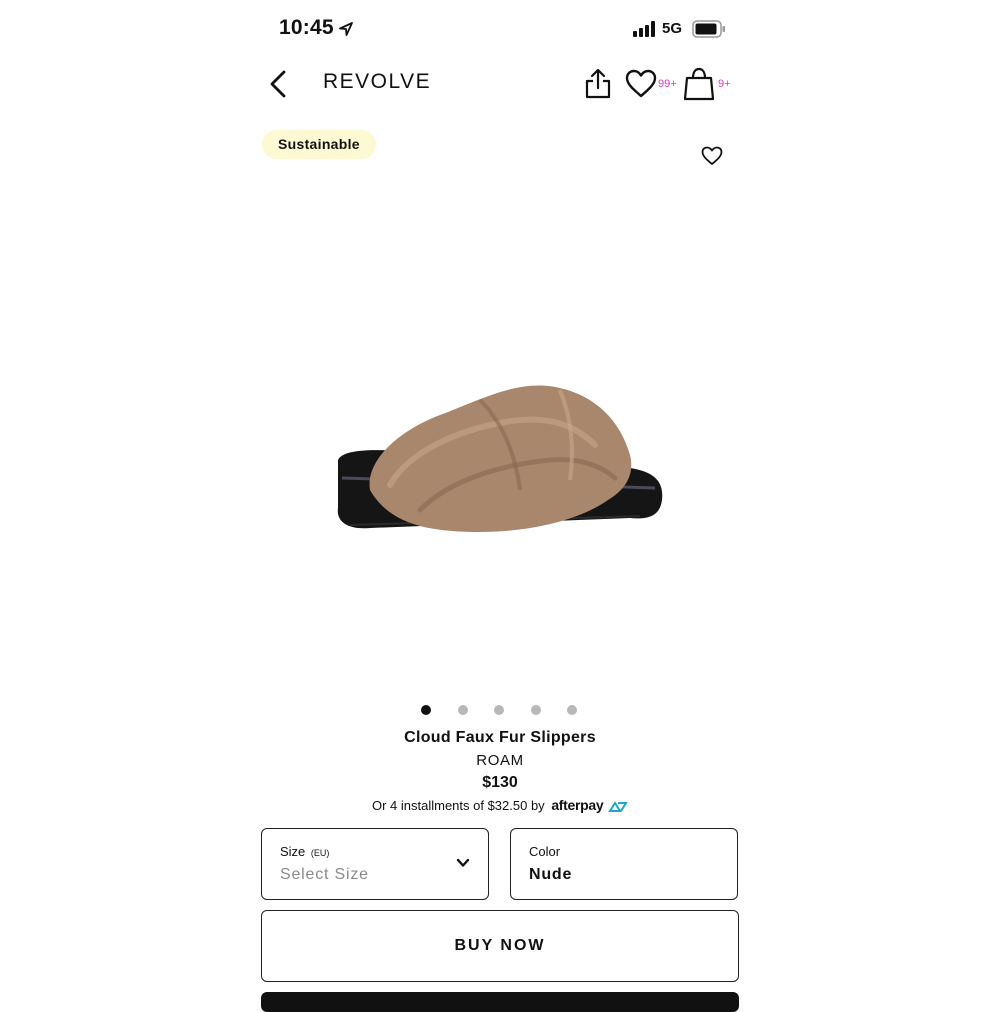 The width and height of the screenshot is (1000, 1012). I want to click on product-image, so click(500, 457).